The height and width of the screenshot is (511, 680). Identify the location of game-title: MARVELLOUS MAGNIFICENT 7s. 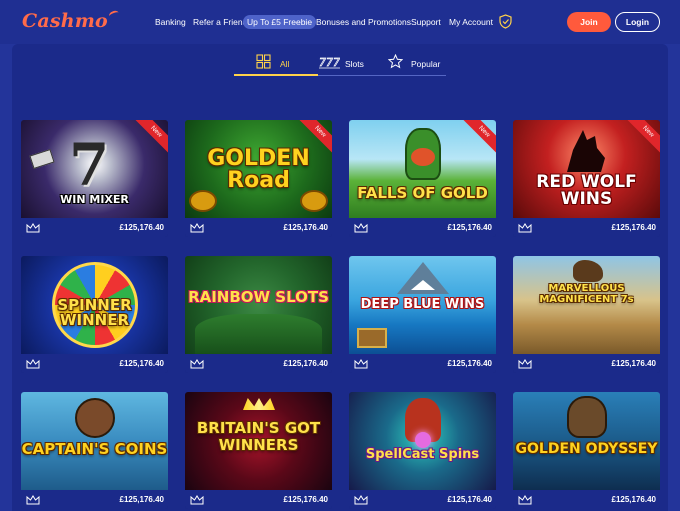
(586, 294).